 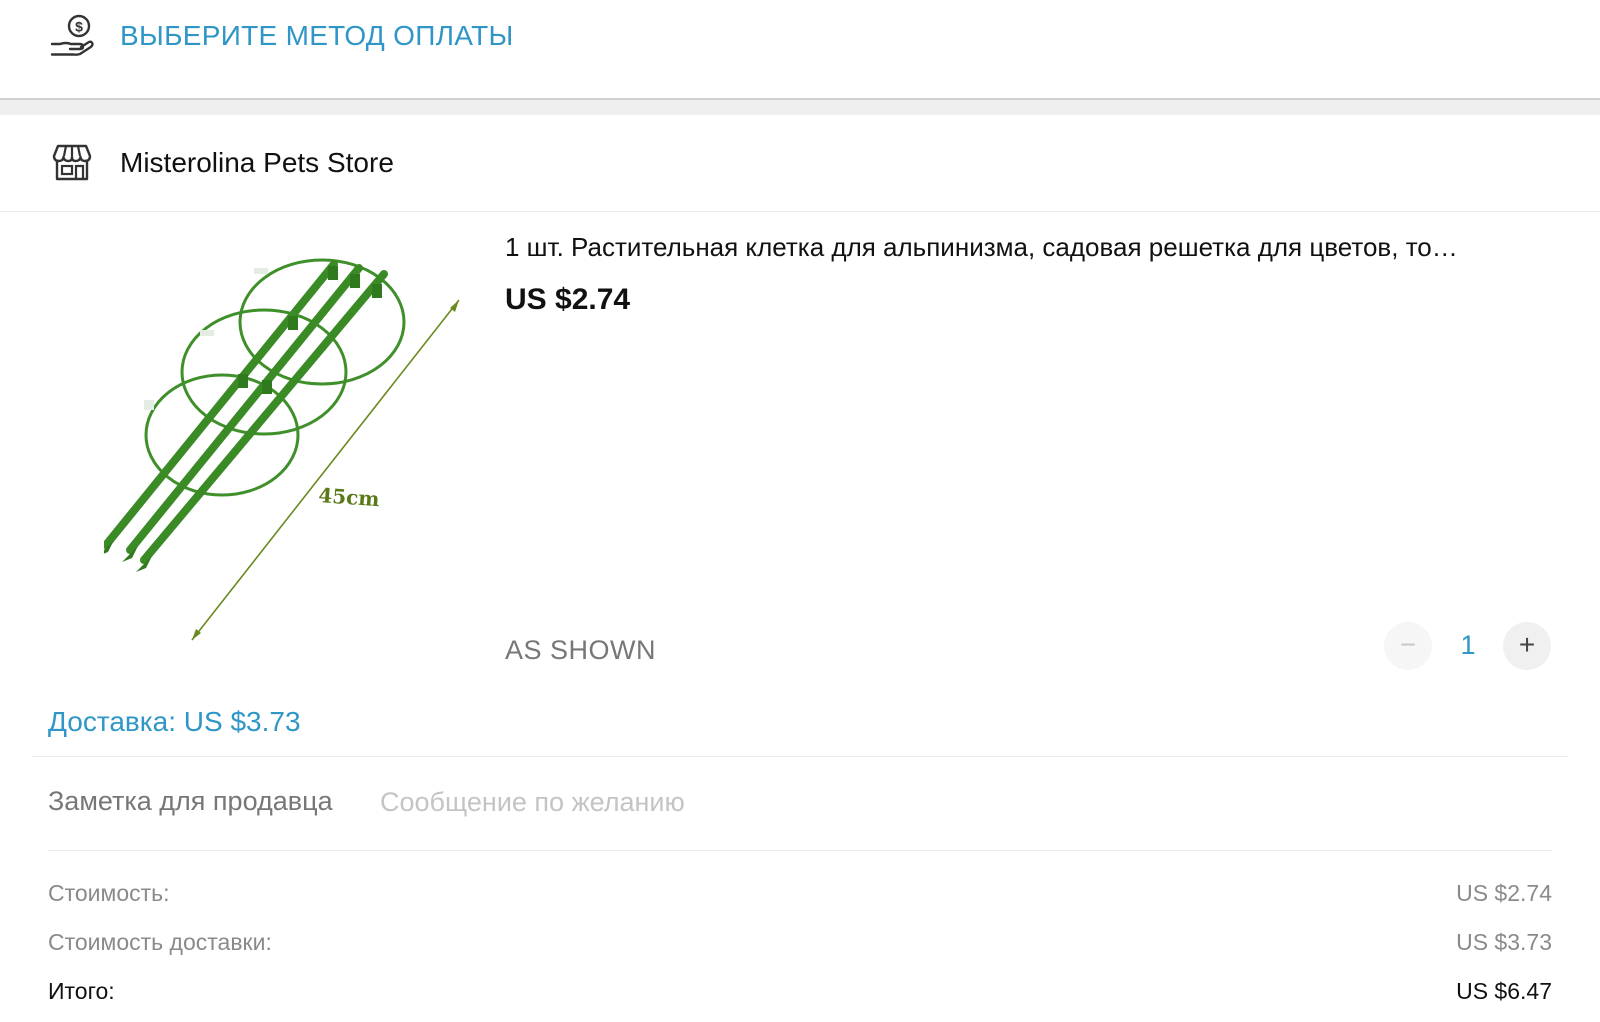 What do you see at coordinates (349, 497) in the screenshot?
I see `product-image-dimension-label: 45cm` at bounding box center [349, 497].